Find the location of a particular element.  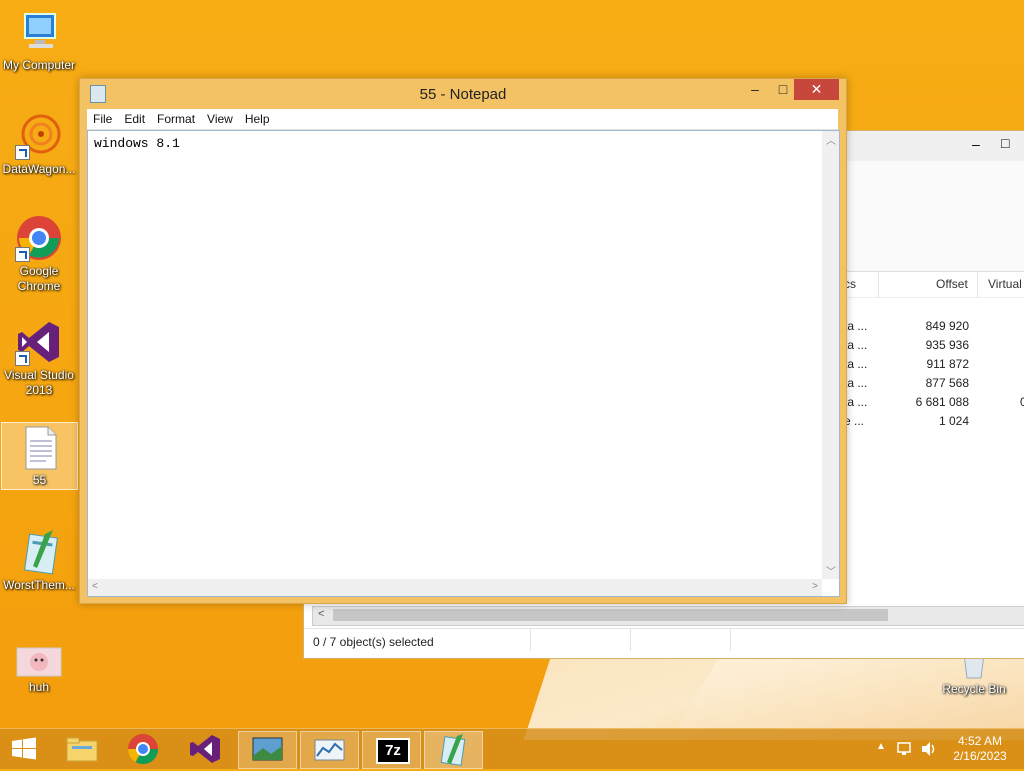

computer-icon is located at coordinates (39, 32).